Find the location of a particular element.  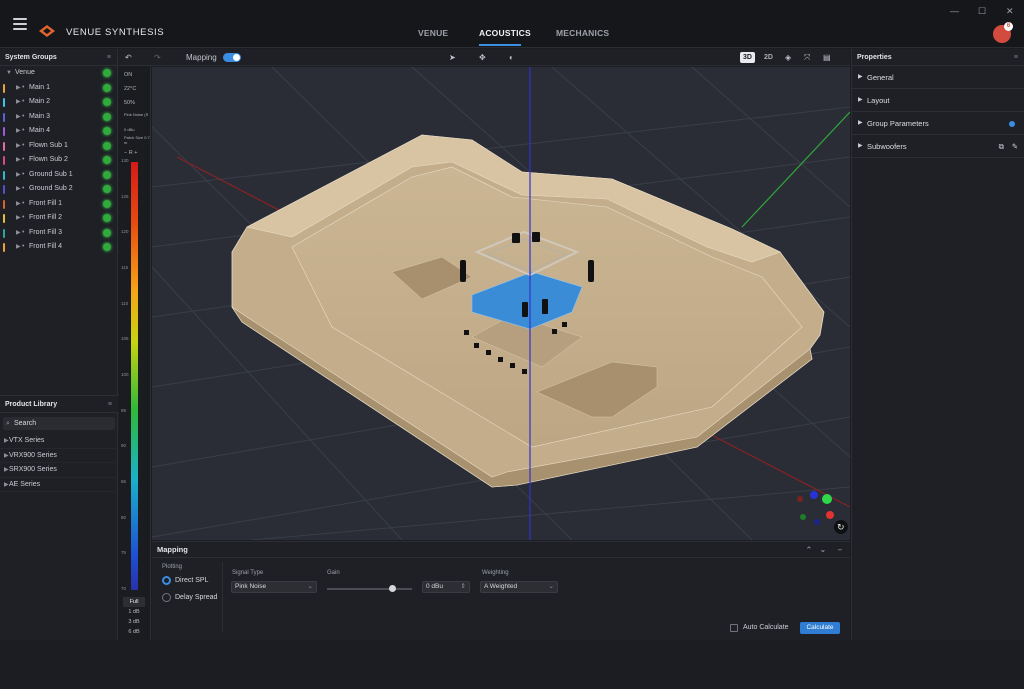

copy-icon: ⧉ is located at coordinates (1001, 146).